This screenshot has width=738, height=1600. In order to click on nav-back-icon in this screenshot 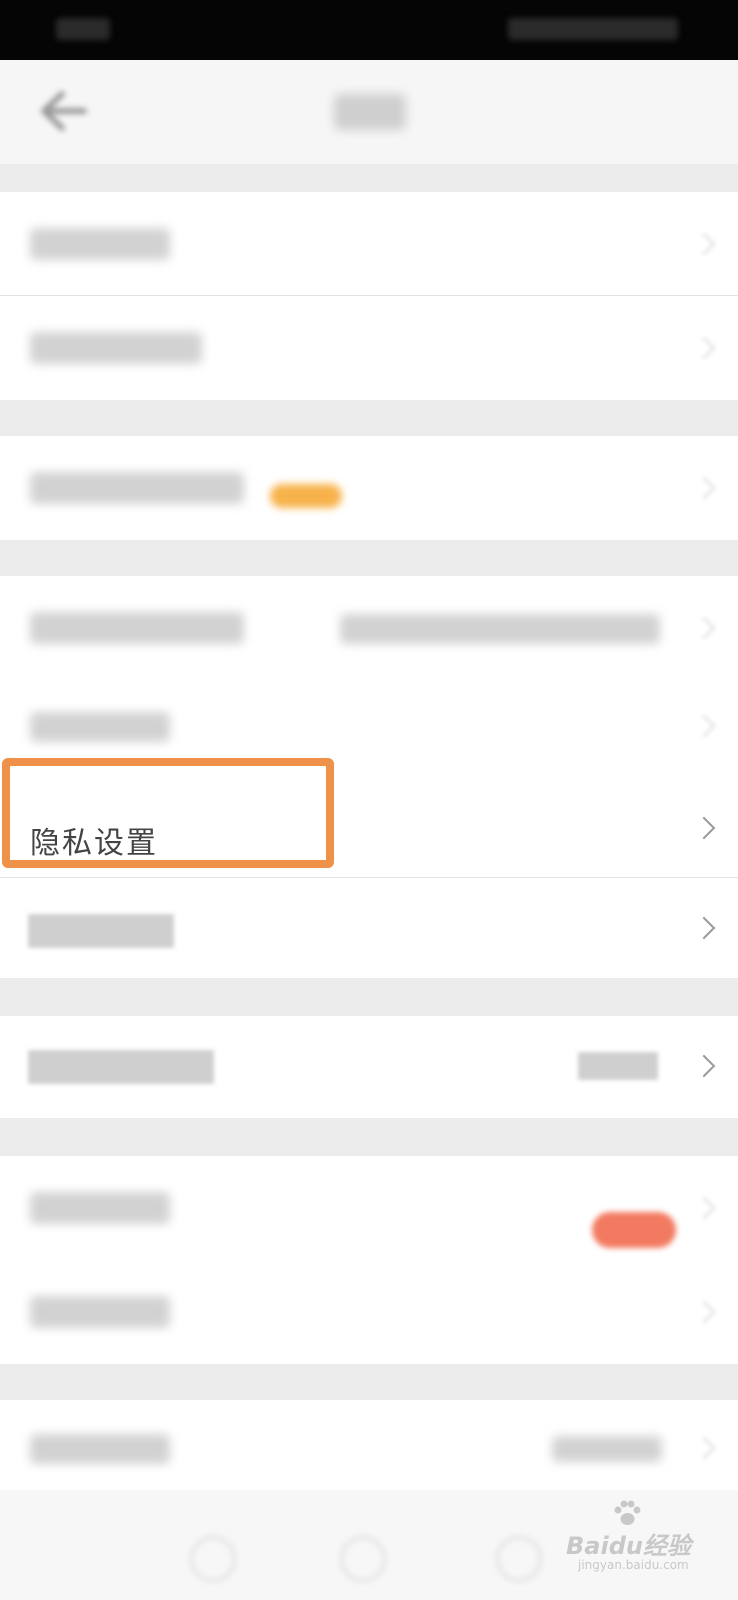, I will do `click(213, 1559)`.